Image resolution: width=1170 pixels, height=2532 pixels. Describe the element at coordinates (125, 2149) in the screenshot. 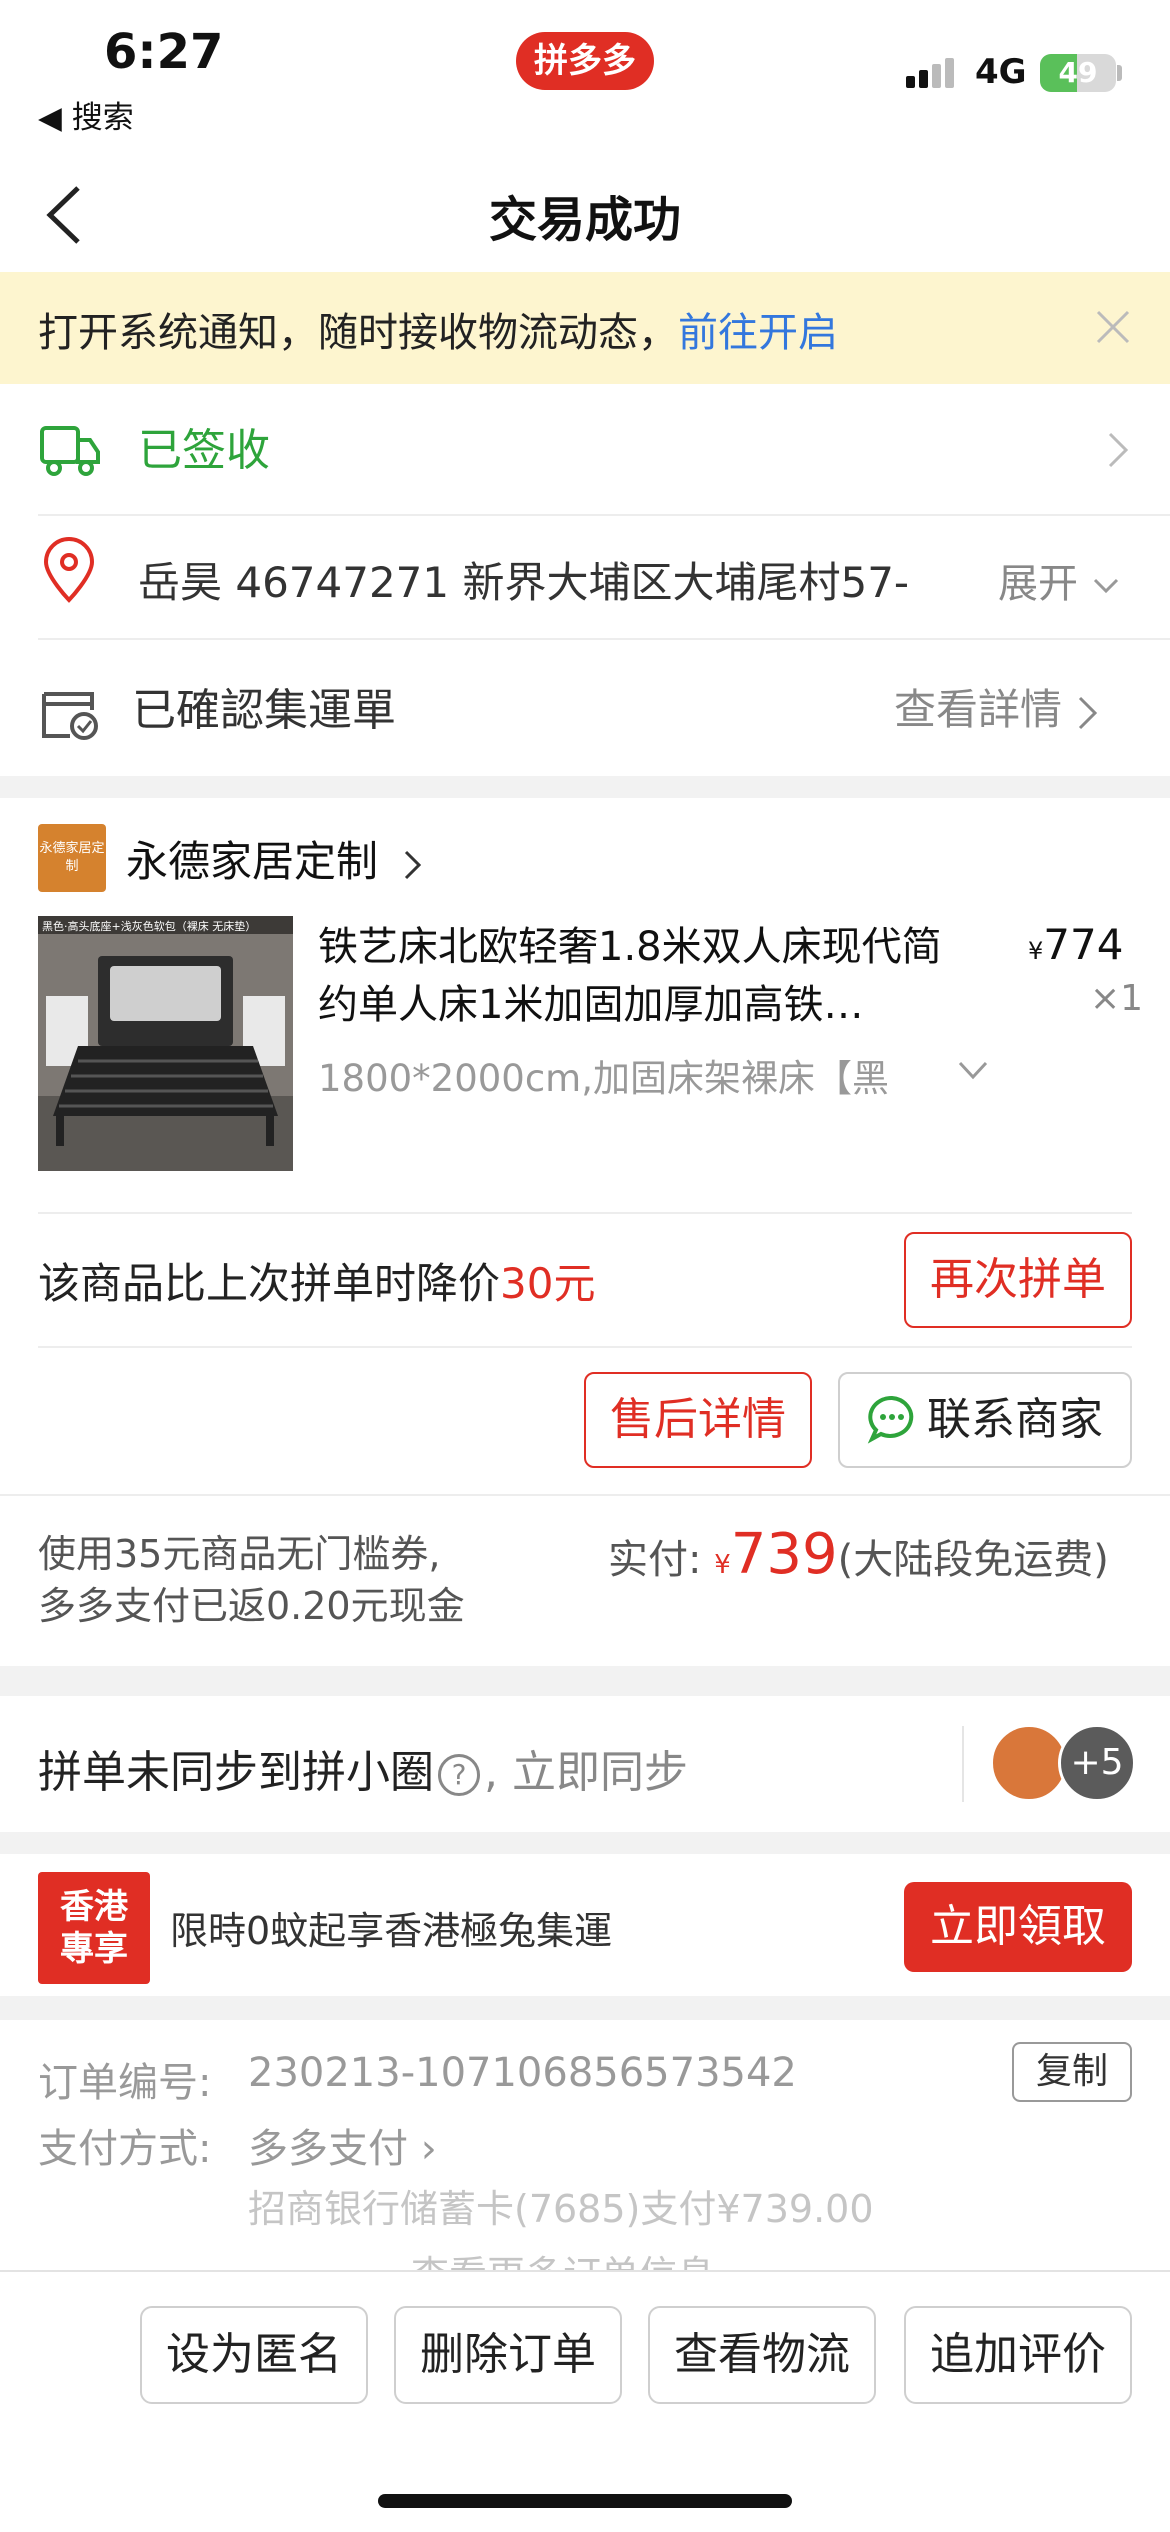

I see `payment-method-label: 支付方式:` at that location.